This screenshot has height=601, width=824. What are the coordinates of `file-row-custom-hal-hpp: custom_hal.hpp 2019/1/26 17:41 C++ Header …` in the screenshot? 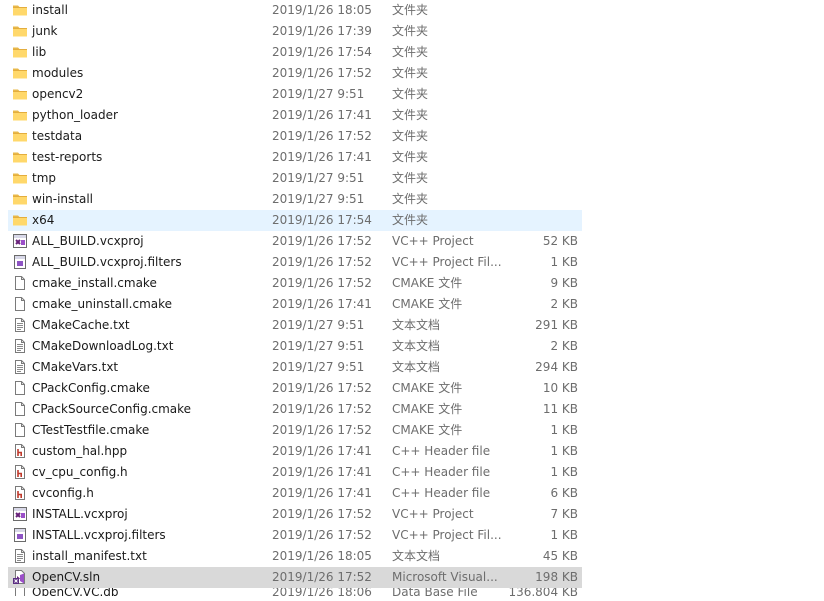 It's located at (295, 451).